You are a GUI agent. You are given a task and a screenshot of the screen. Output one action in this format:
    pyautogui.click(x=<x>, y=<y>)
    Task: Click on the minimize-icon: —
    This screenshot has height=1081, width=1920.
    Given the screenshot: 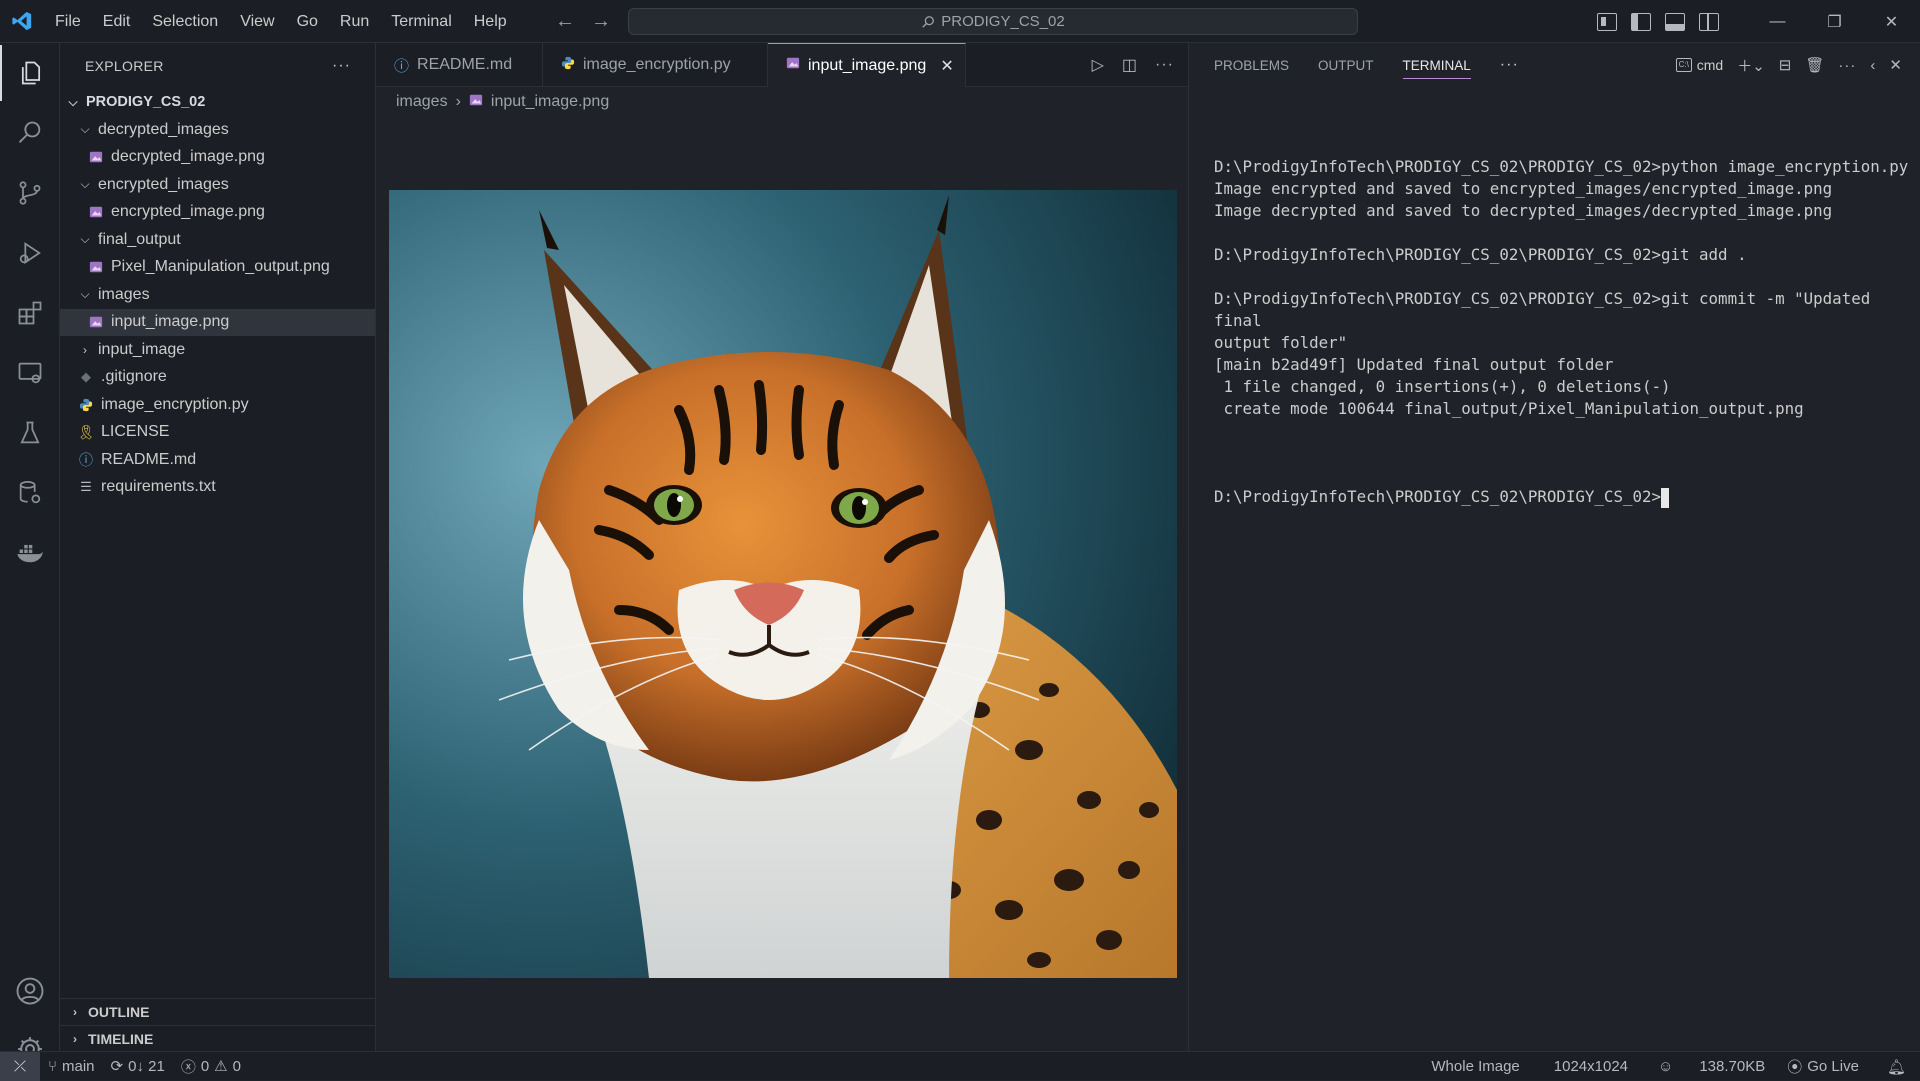 What is the action you would take?
    pyautogui.click(x=1777, y=21)
    